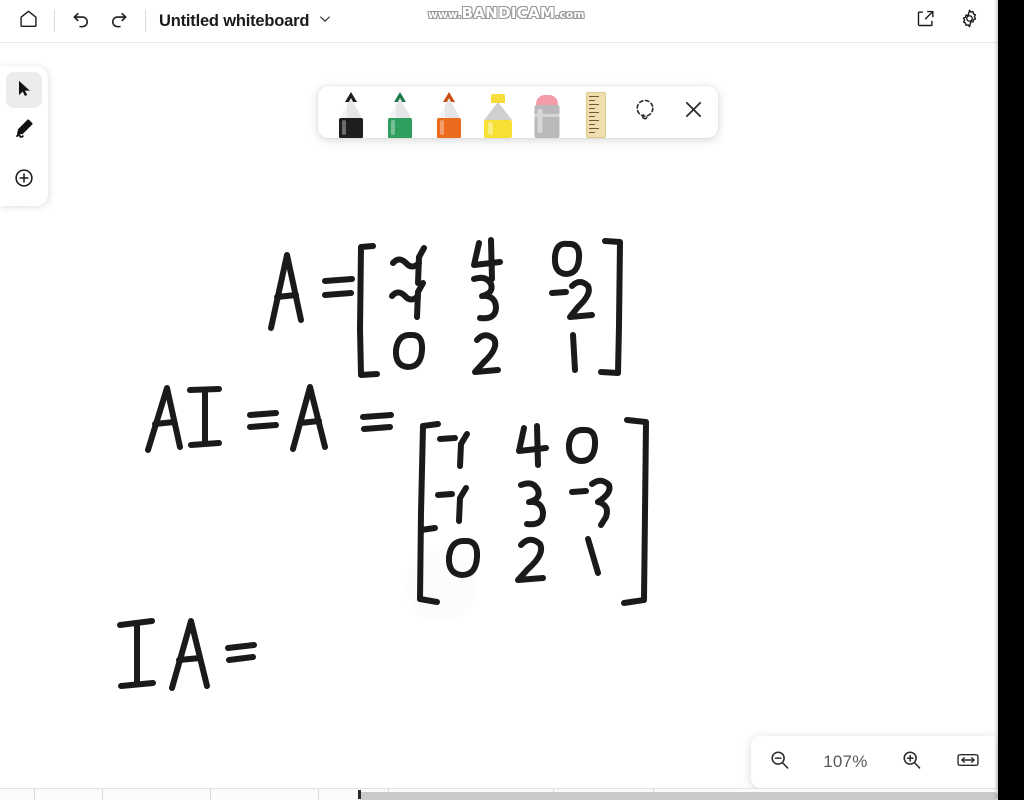 This screenshot has height=800, width=1024. Describe the element at coordinates (595, 115) in the screenshot. I see `ruler-icon` at that location.